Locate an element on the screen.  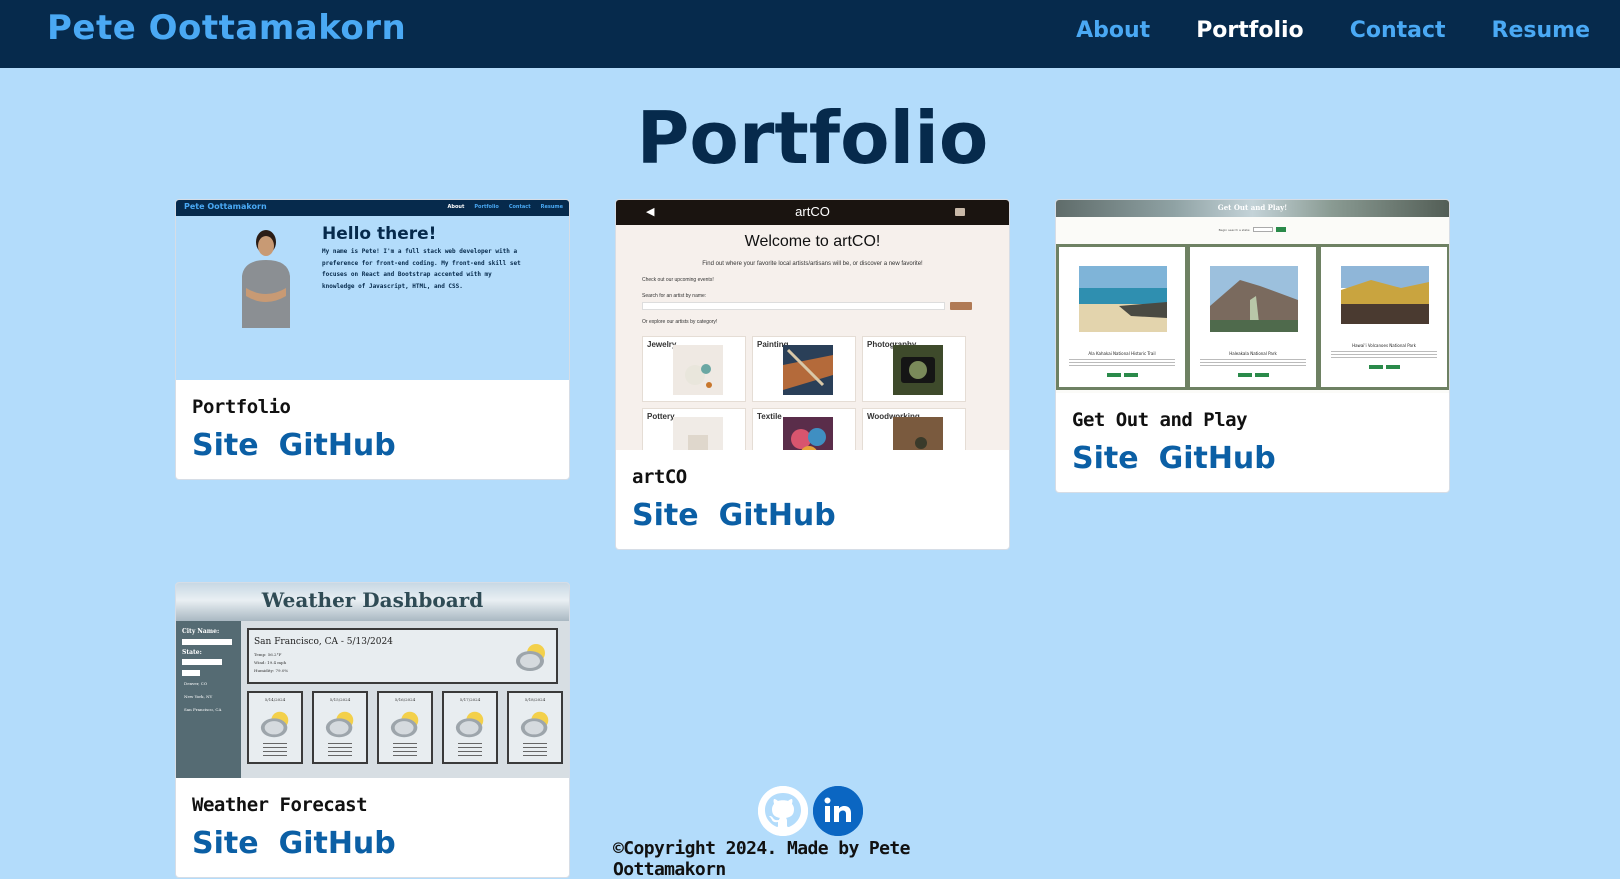
page-title: Portfolio is located at coordinates (812, 138).